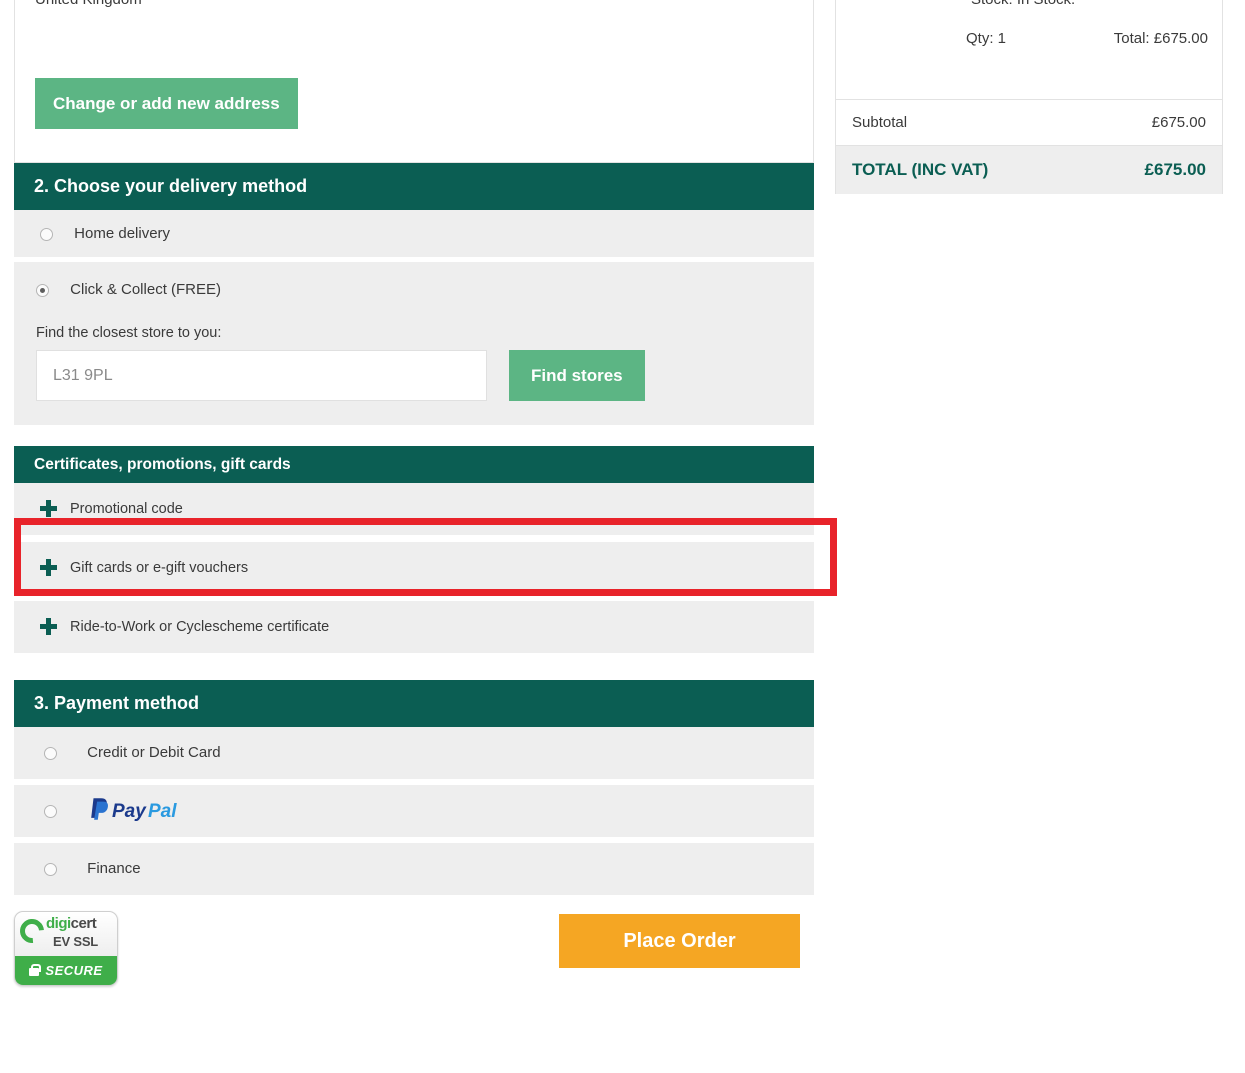 The height and width of the screenshot is (1073, 1245). I want to click on digicert-word-b: cert, so click(83, 923).